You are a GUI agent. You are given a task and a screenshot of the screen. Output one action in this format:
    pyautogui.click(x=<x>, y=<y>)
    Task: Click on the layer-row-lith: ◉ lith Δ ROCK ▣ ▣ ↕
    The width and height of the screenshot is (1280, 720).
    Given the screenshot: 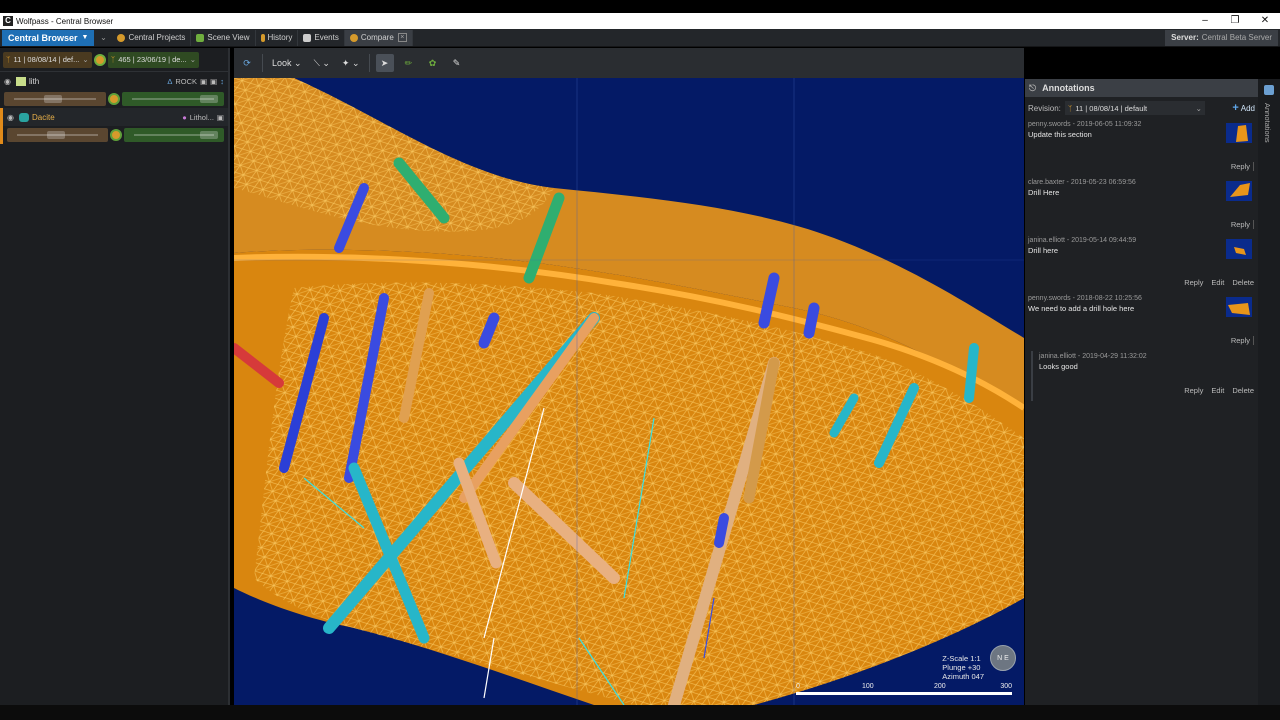 What is the action you would take?
    pyautogui.click(x=114, y=81)
    